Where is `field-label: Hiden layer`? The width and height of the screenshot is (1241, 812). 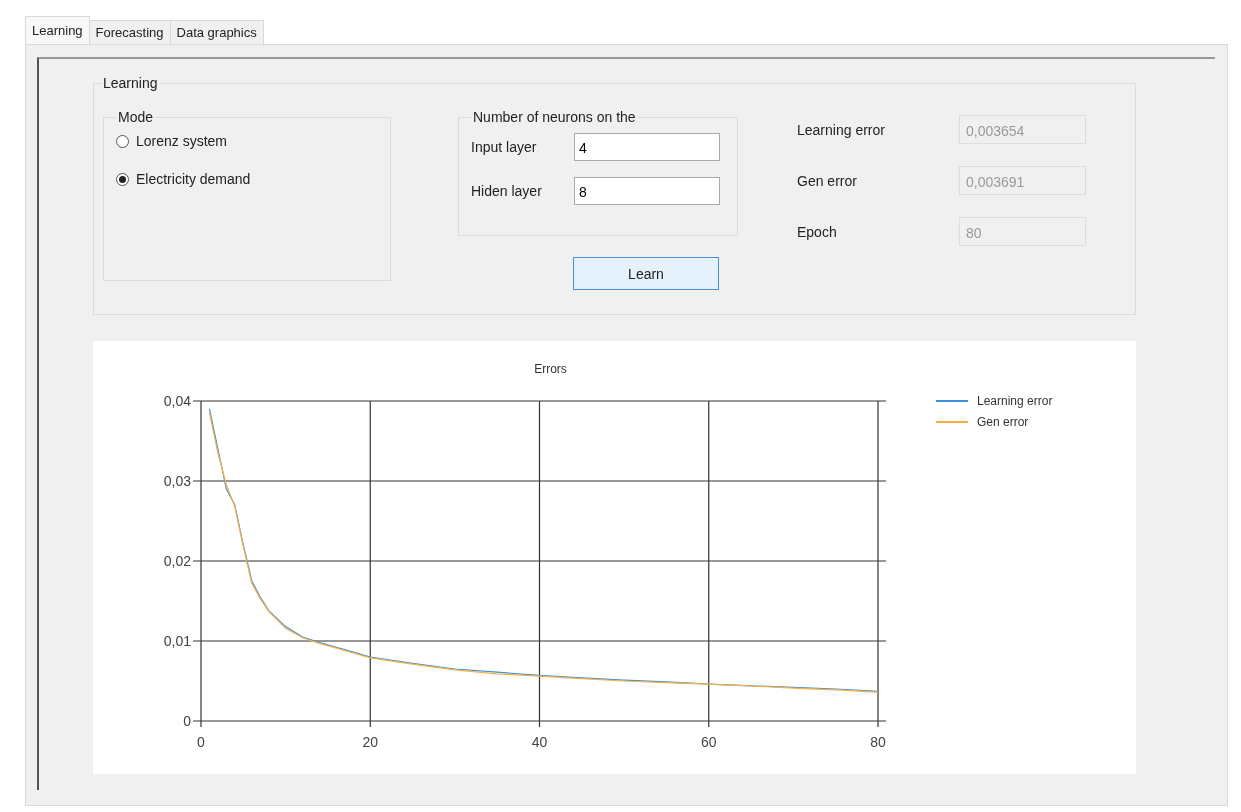 field-label: Hiden layer is located at coordinates (506, 191).